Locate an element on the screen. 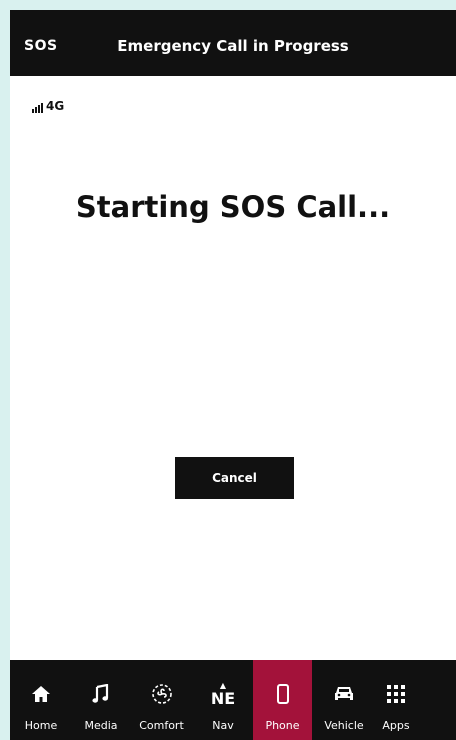 This screenshot has height=740, width=456. compass-icon: ▲ NE is located at coordinates (223, 694).